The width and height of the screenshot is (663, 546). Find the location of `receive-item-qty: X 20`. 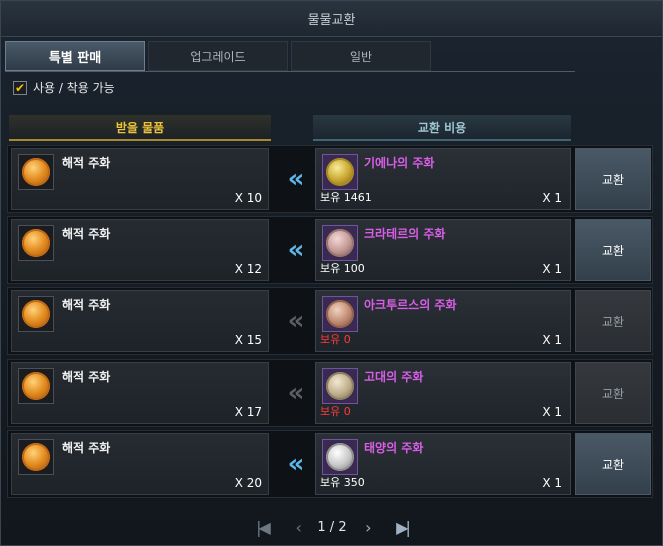

receive-item-qty: X 20 is located at coordinates (248, 483).